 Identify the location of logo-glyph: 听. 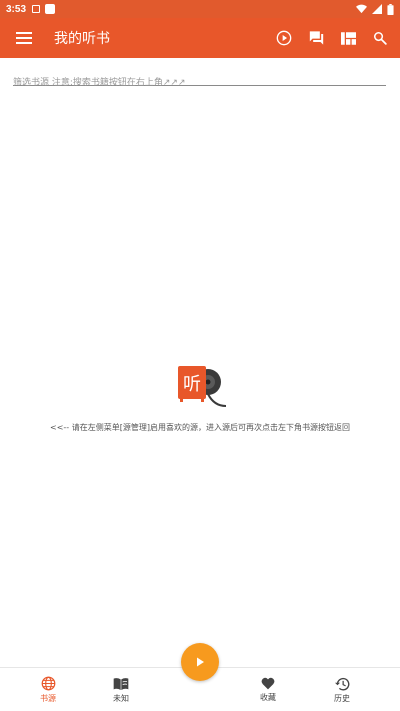
(192, 384).